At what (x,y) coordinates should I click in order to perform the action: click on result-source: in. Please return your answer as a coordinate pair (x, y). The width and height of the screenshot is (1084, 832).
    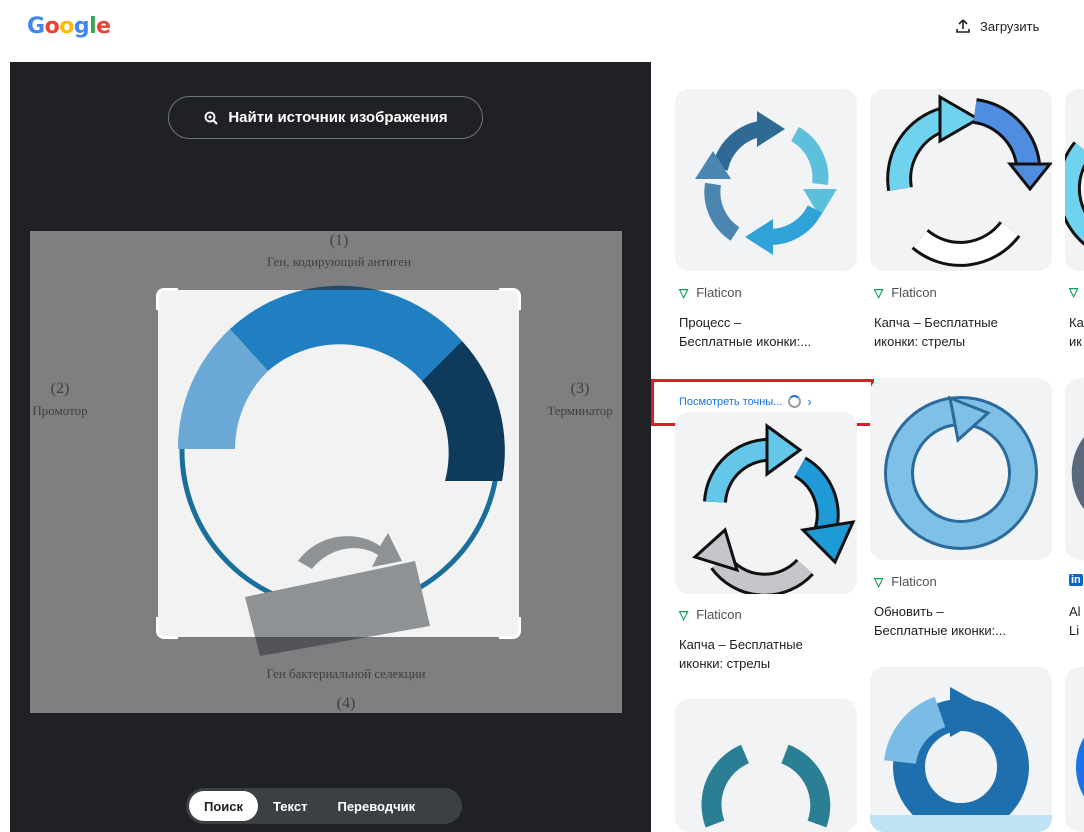
    Looking at the image, I should click on (1076, 580).